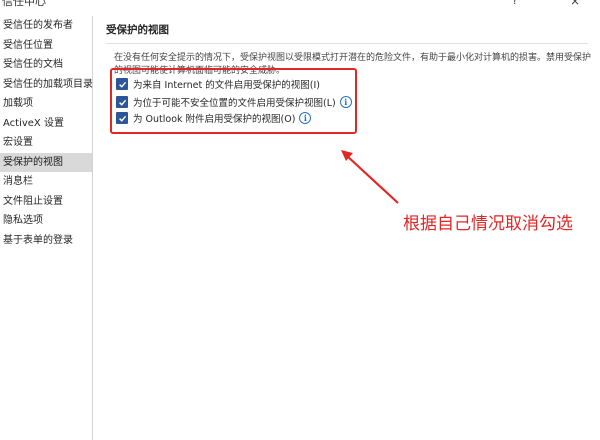 The image size is (600, 440). Describe the element at coordinates (515, 3) in the screenshot. I see `help-icon: ?` at that location.